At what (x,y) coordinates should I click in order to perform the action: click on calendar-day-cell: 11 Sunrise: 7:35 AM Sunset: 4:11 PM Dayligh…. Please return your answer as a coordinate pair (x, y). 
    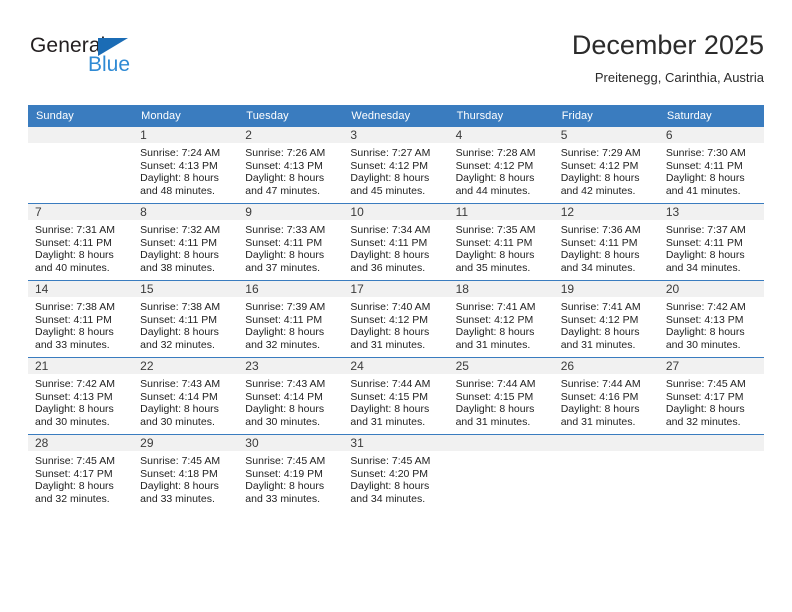
    Looking at the image, I should click on (501, 242).